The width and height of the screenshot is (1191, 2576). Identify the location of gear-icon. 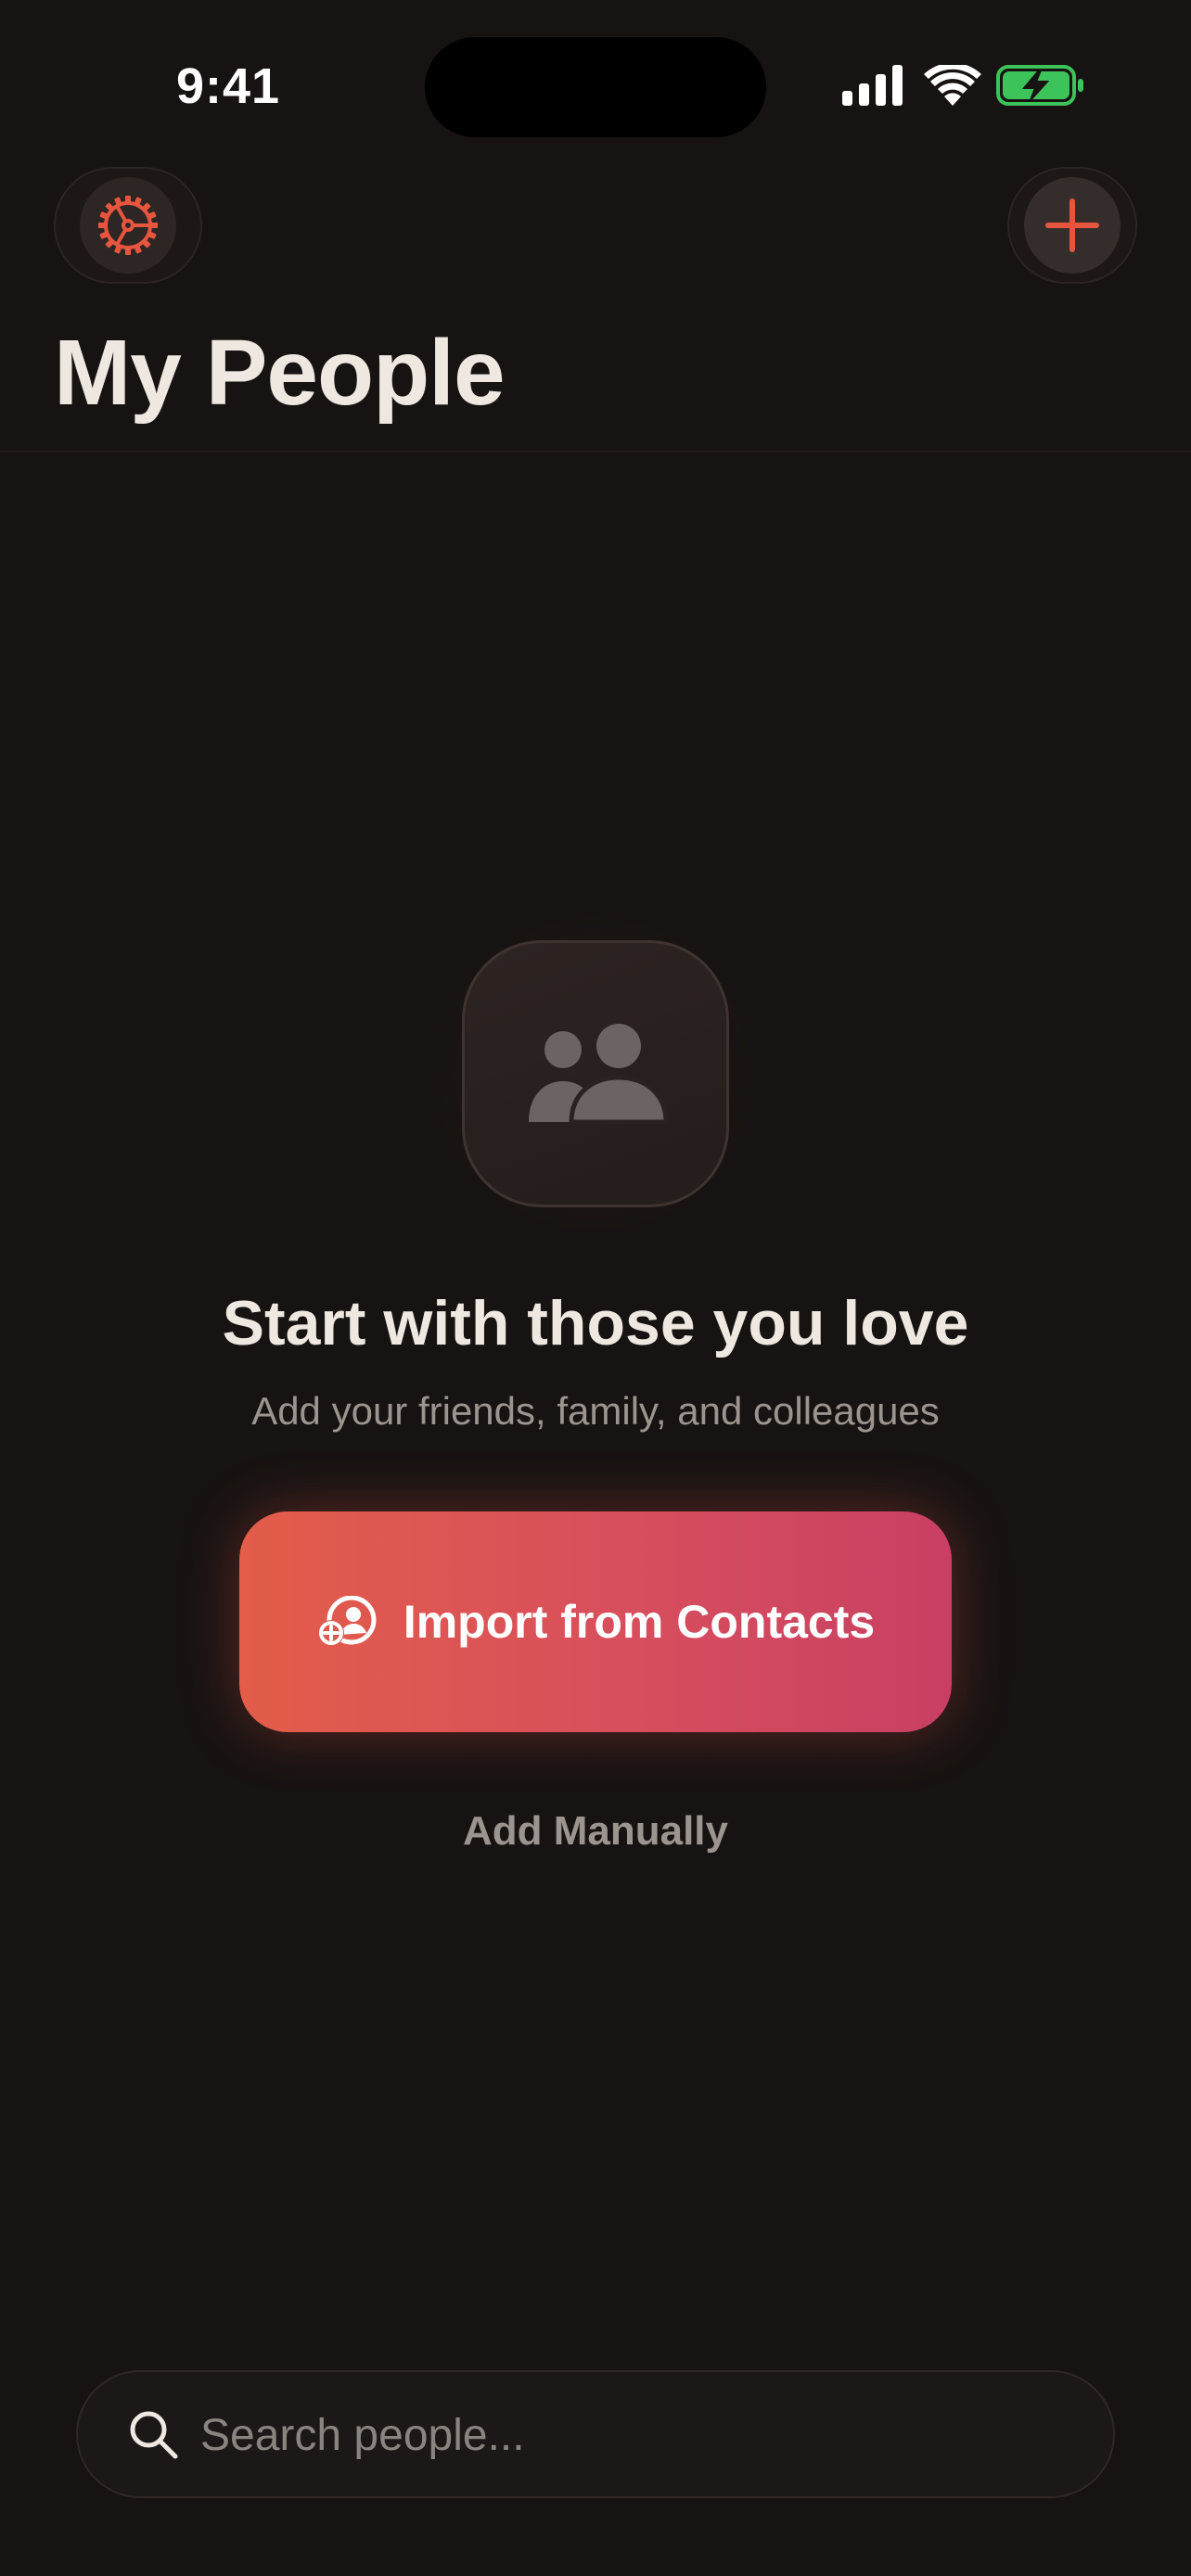
(128, 226).